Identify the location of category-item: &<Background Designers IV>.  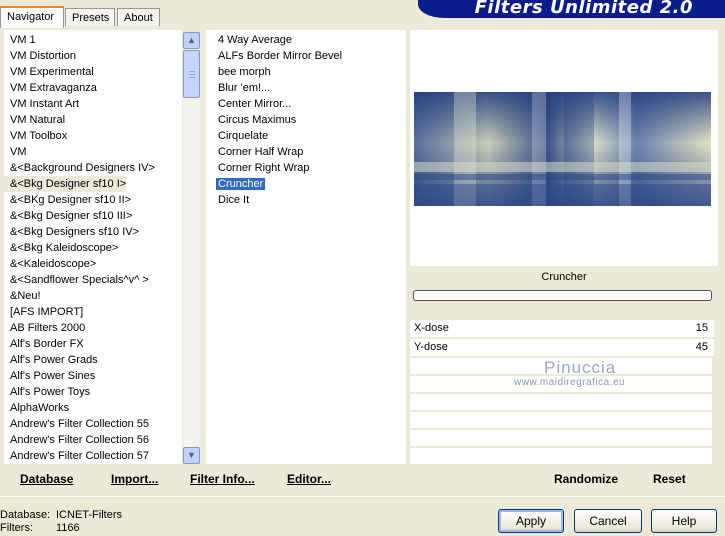
(79, 168).